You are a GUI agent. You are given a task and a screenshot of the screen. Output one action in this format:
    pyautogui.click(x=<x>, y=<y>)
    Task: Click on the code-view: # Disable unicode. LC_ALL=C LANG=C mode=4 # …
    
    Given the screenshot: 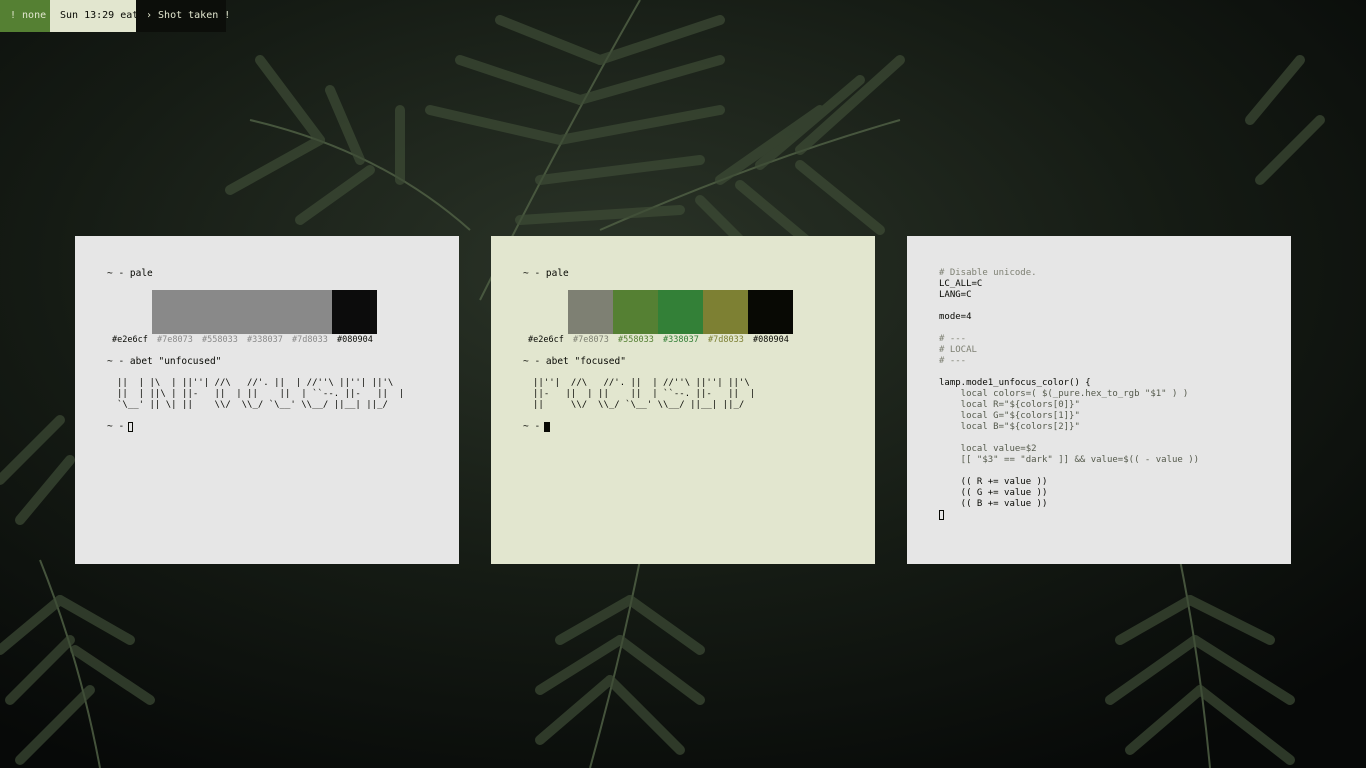 What is the action you would take?
    pyautogui.click(x=1069, y=394)
    